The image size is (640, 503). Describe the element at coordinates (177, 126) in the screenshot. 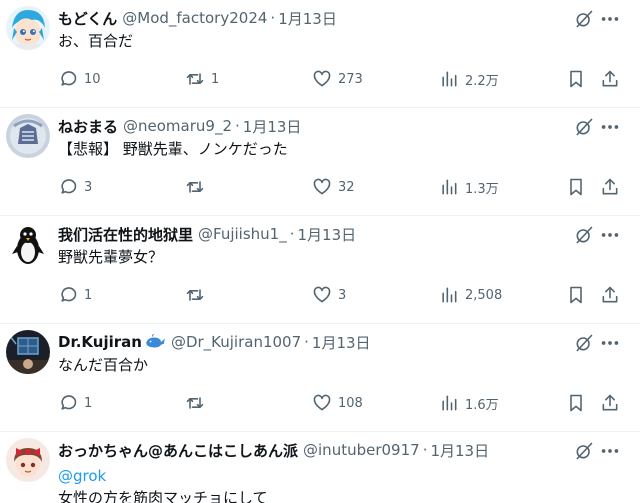

I see `user-handle: @neomaru9_2` at that location.